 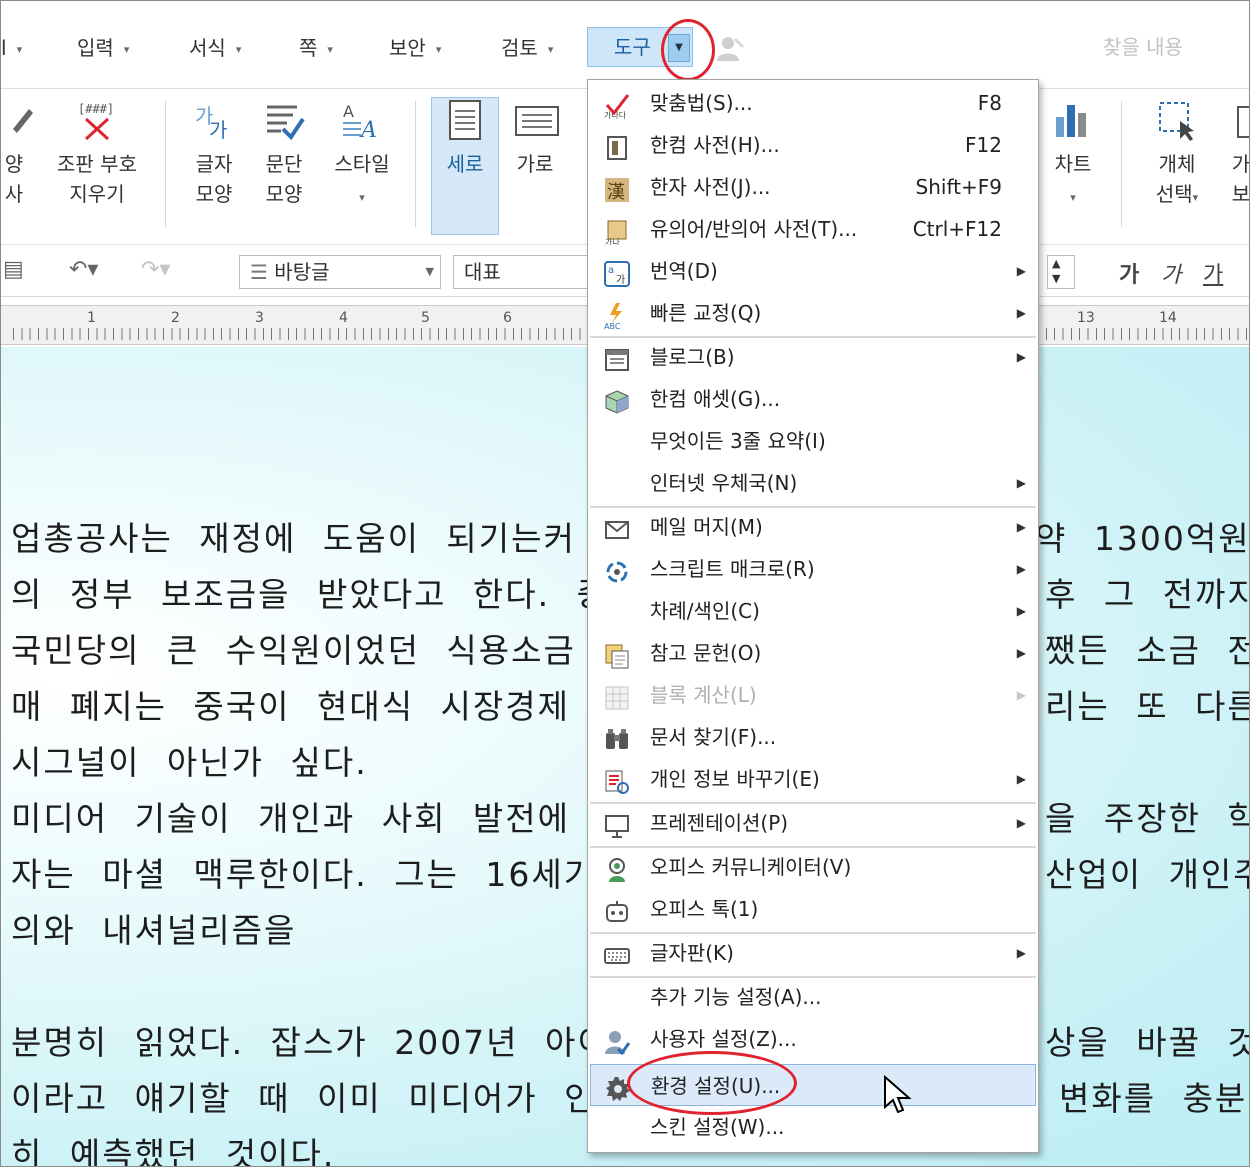 I want to click on communicator-icon, so click(x=617, y=868).